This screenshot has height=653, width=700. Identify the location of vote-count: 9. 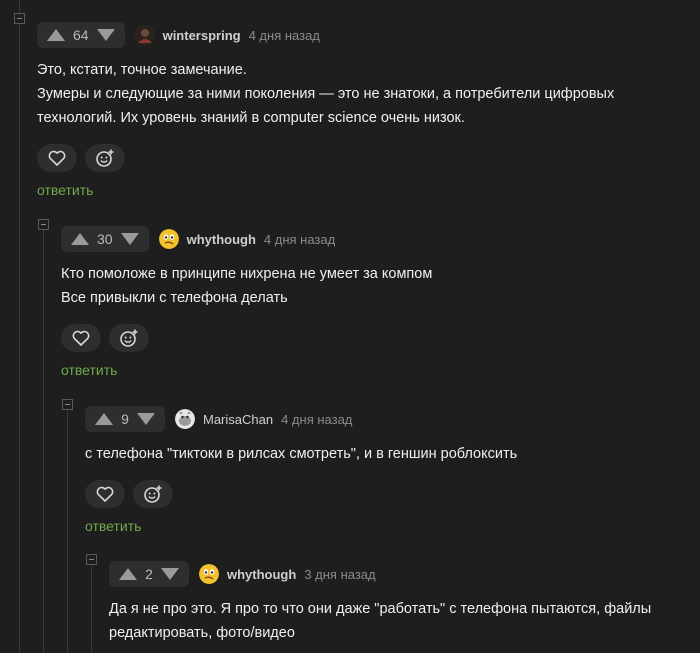
(125, 419).